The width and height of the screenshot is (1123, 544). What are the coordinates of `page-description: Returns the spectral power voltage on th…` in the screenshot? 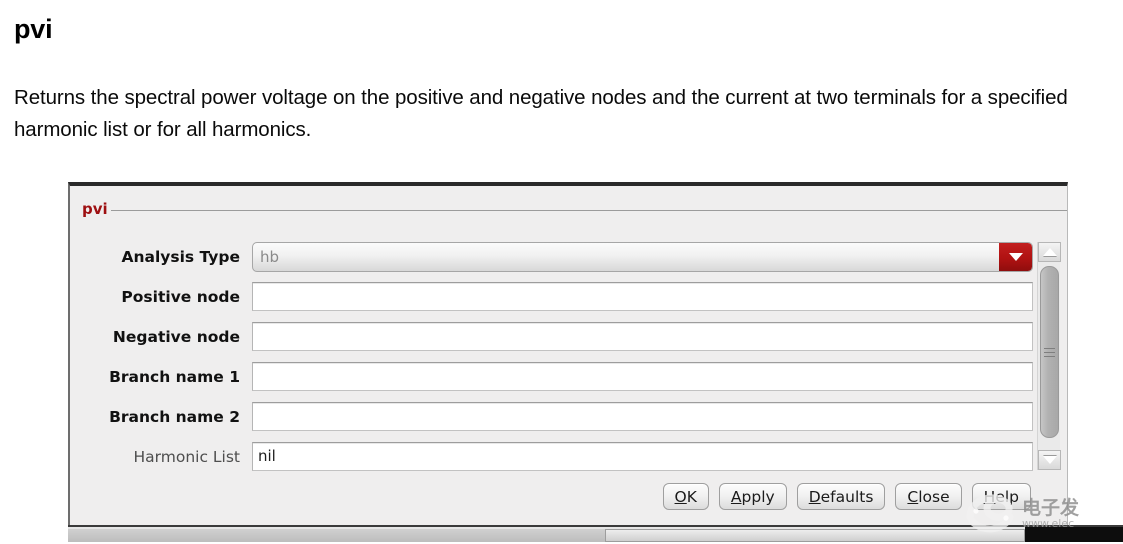 It's located at (541, 113).